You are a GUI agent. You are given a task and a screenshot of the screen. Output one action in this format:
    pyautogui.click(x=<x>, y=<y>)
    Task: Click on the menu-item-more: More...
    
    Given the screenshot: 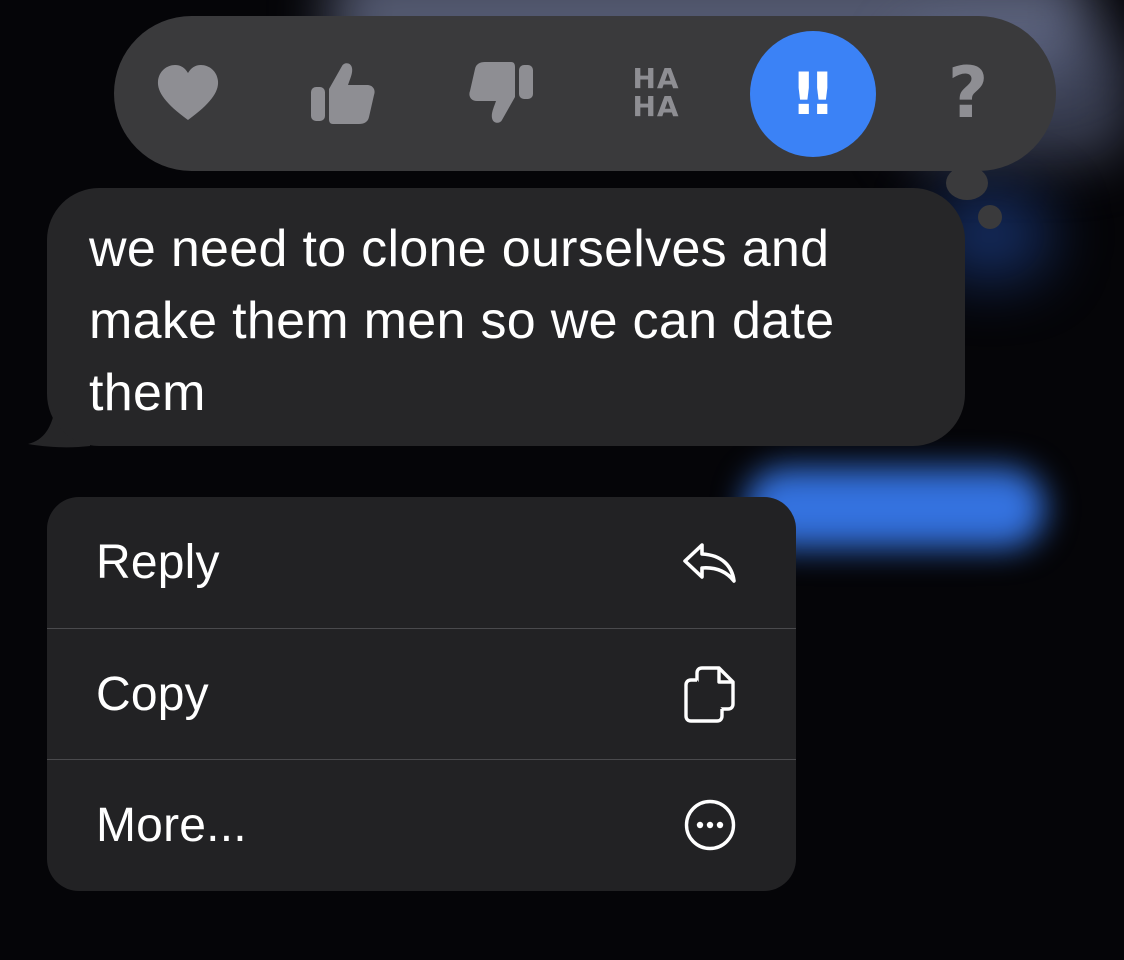 What is the action you would take?
    pyautogui.click(x=421, y=824)
    